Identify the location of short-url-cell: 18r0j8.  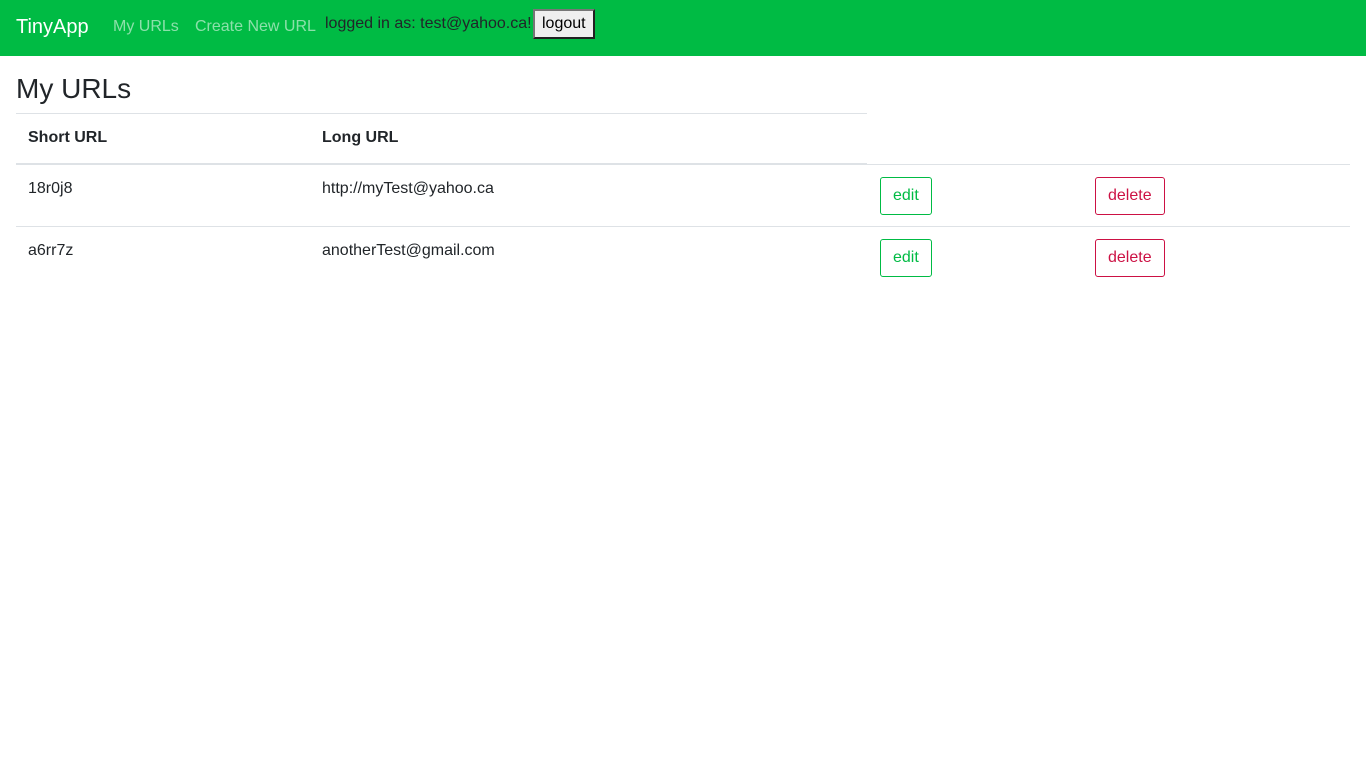
(50, 188).